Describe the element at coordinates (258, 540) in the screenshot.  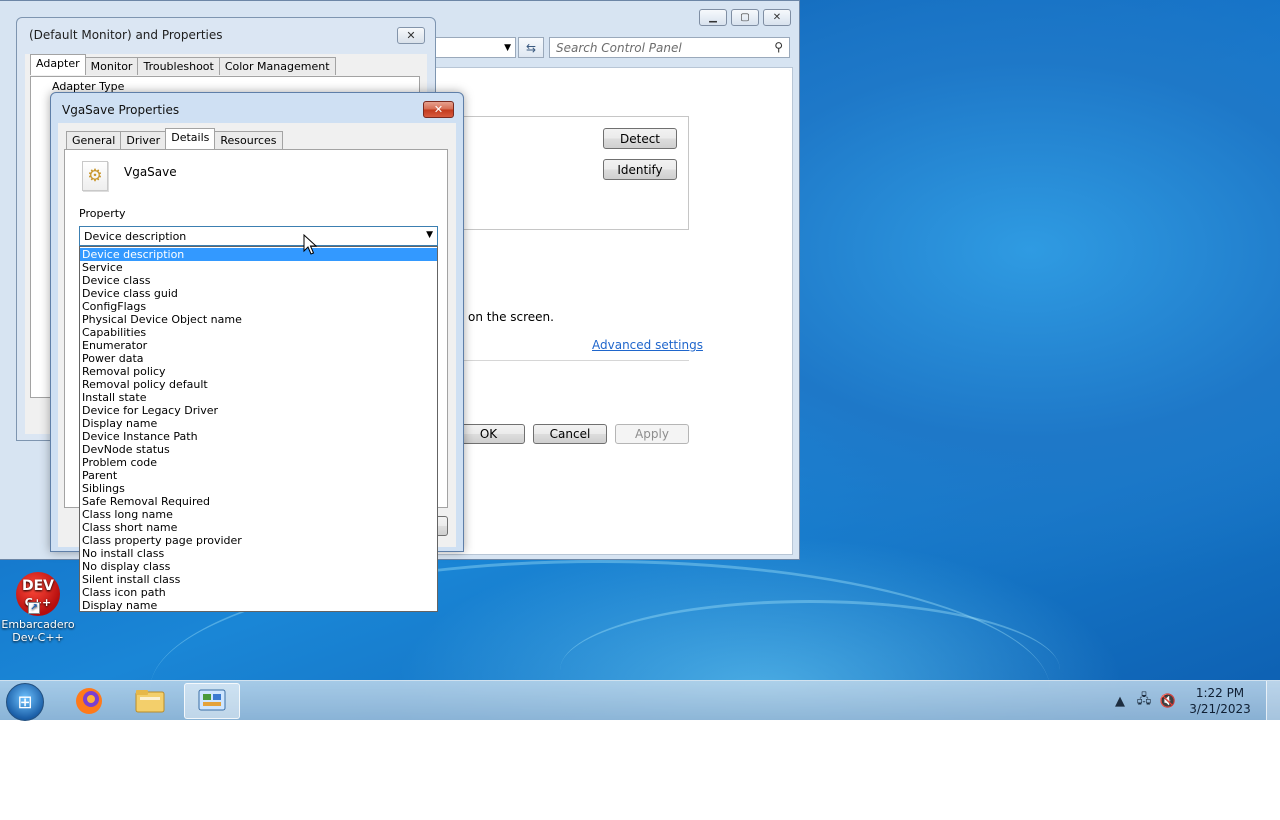
I see `dropdown-option: Class property page provider` at that location.